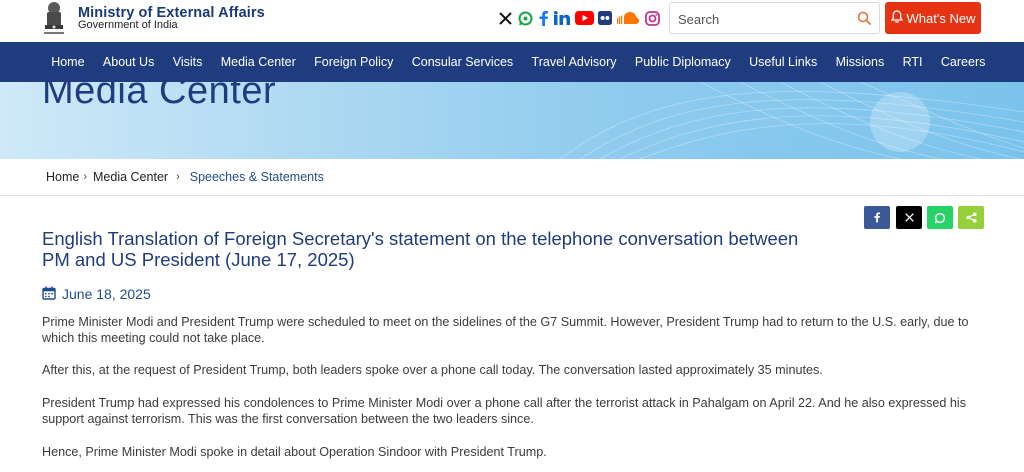 Image resolution: width=1024 pixels, height=472 pixels. Describe the element at coordinates (864, 20) in the screenshot. I see `search-icon` at that location.